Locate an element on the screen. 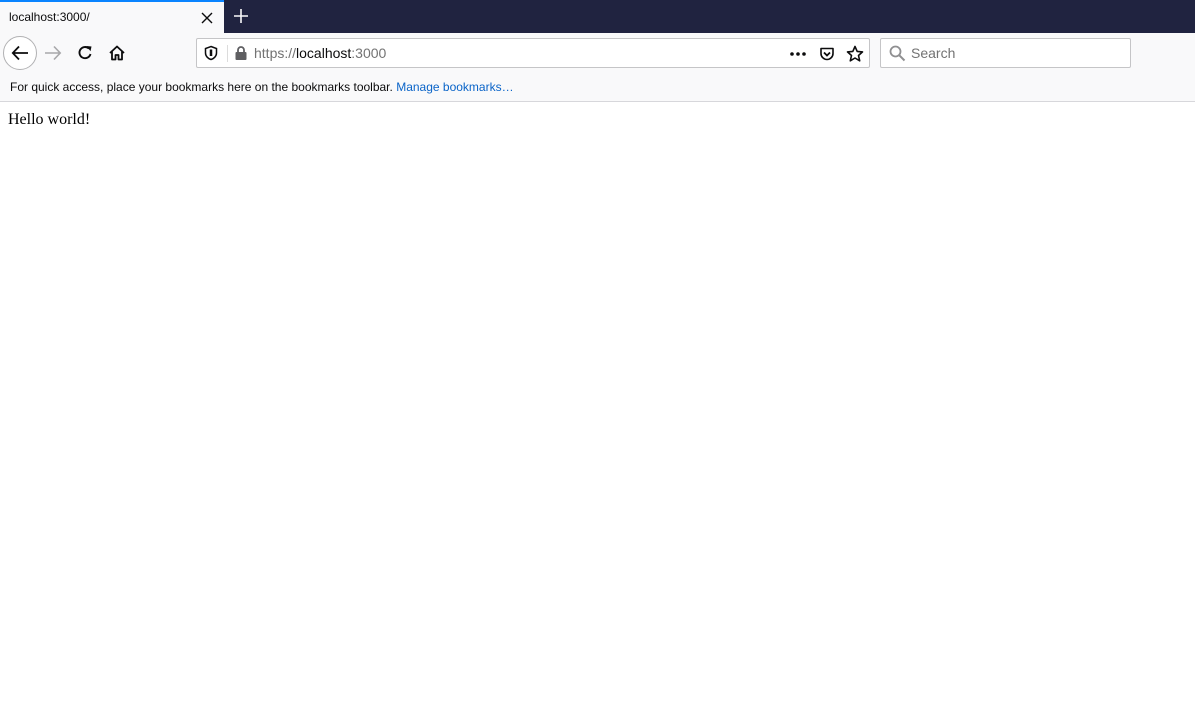 This screenshot has height=724, width=1195. search-bar is located at coordinates (1005, 53).